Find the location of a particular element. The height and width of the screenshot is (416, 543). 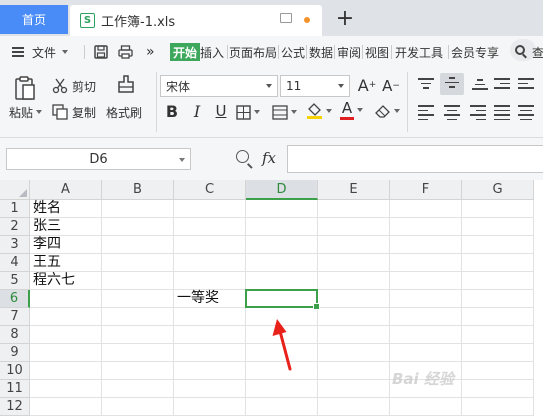

justify-icon is located at coordinates (502, 112).